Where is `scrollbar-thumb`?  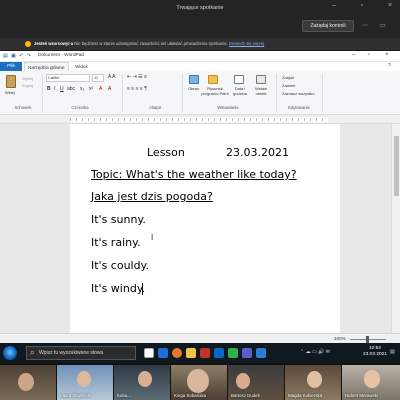 scrollbar-thumb is located at coordinates (396, 166).